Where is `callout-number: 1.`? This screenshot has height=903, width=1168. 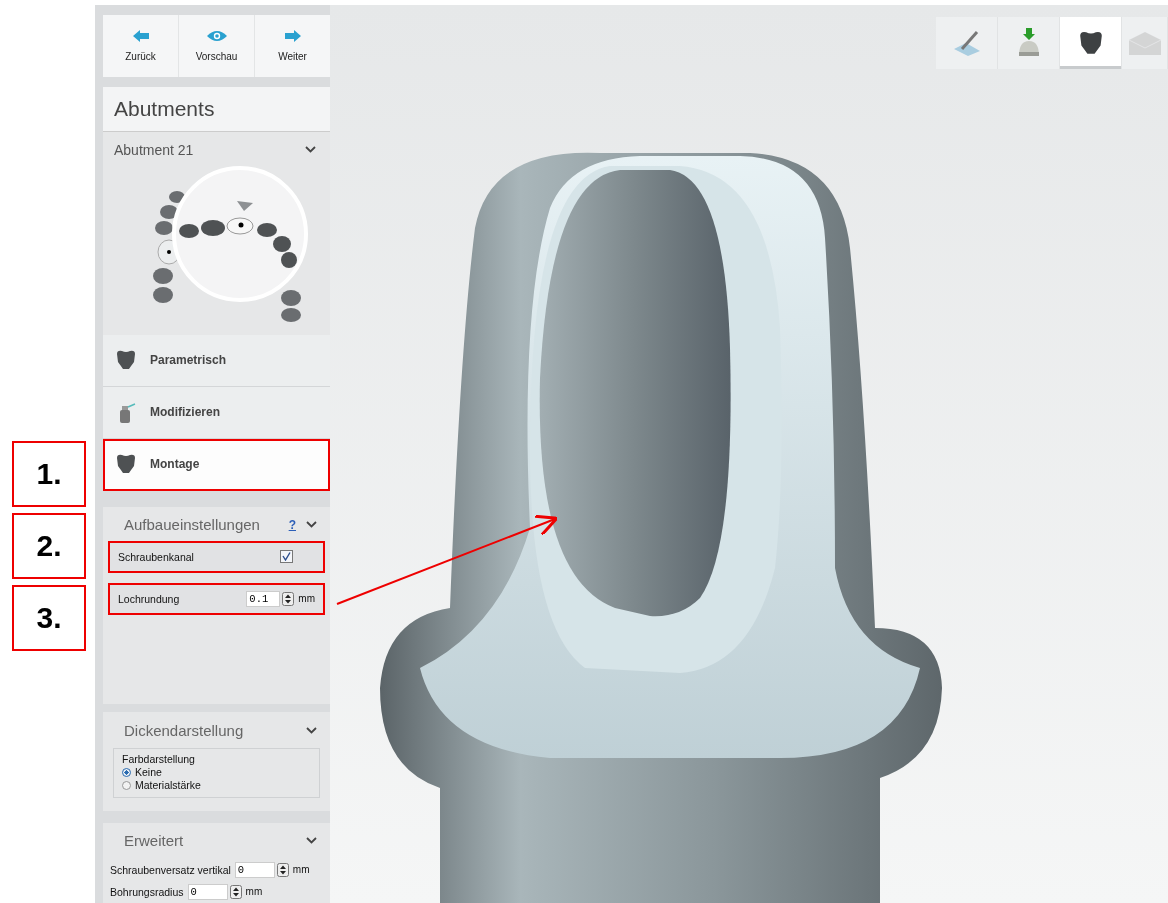
callout-number: 1. is located at coordinates (49, 474).